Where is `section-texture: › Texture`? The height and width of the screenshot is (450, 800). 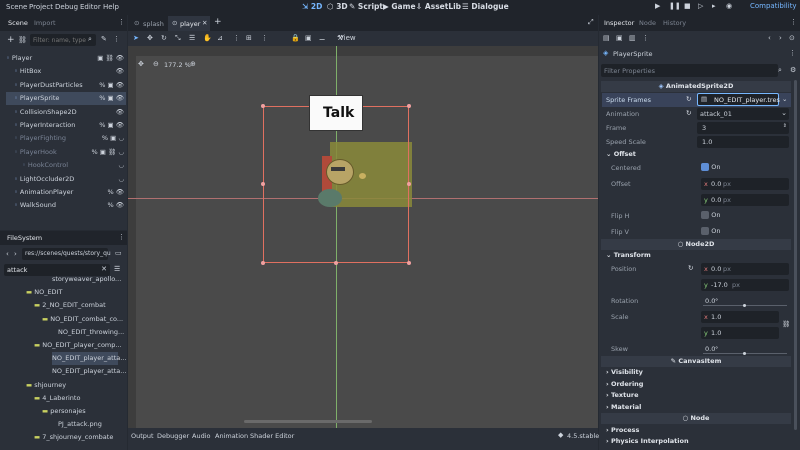 section-texture: › Texture is located at coordinates (696, 395).